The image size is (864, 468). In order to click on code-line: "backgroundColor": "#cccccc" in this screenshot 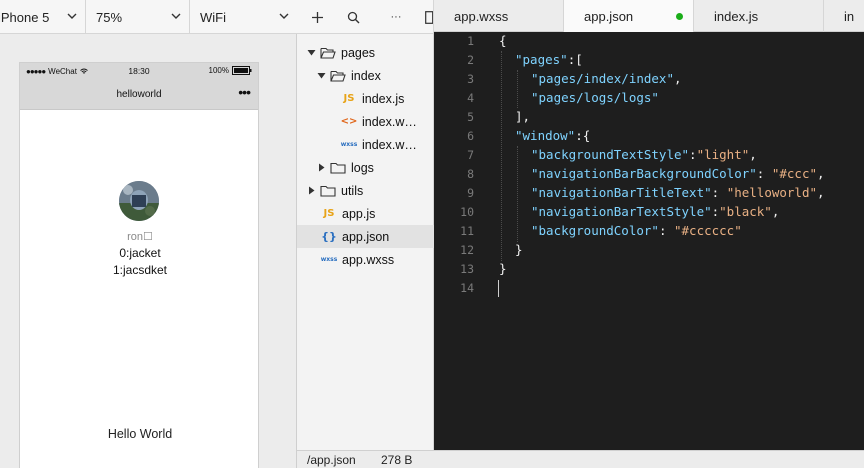, I will do `click(636, 230)`.